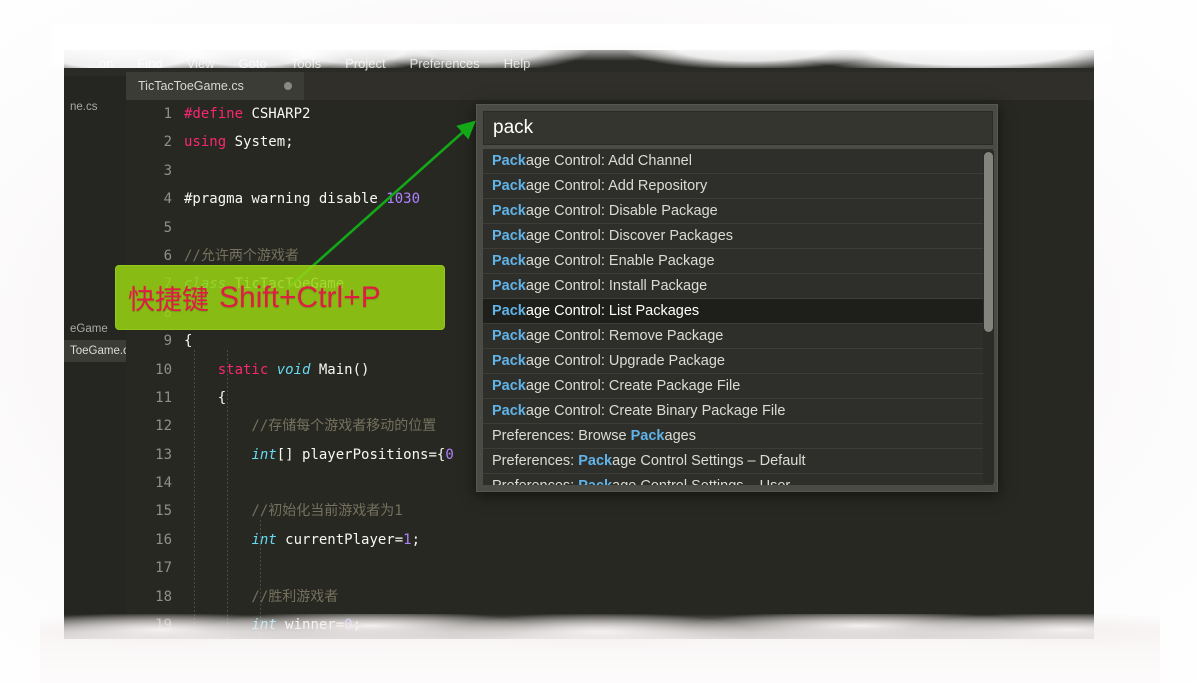 The image size is (1197, 683). Describe the element at coordinates (352, 454) in the screenshot. I see `line-content: int[] playerPositions={0` at that location.